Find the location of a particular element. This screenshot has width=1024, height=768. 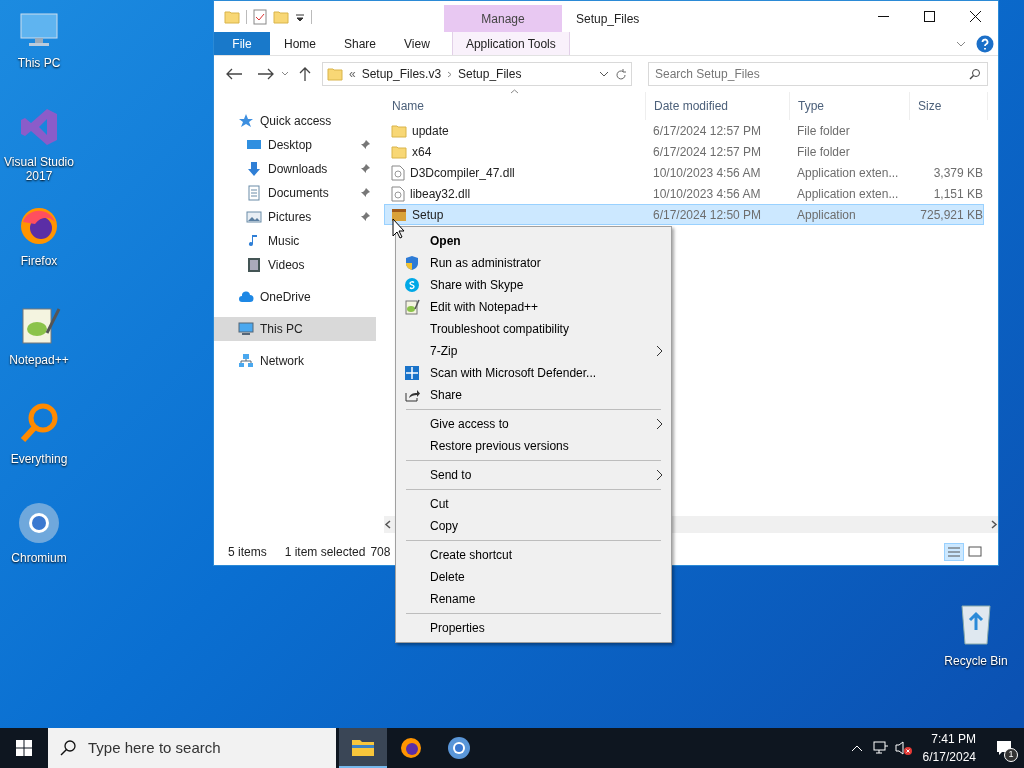

desktop-icon-label: Recycle Bin is located at coordinates (976, 661).